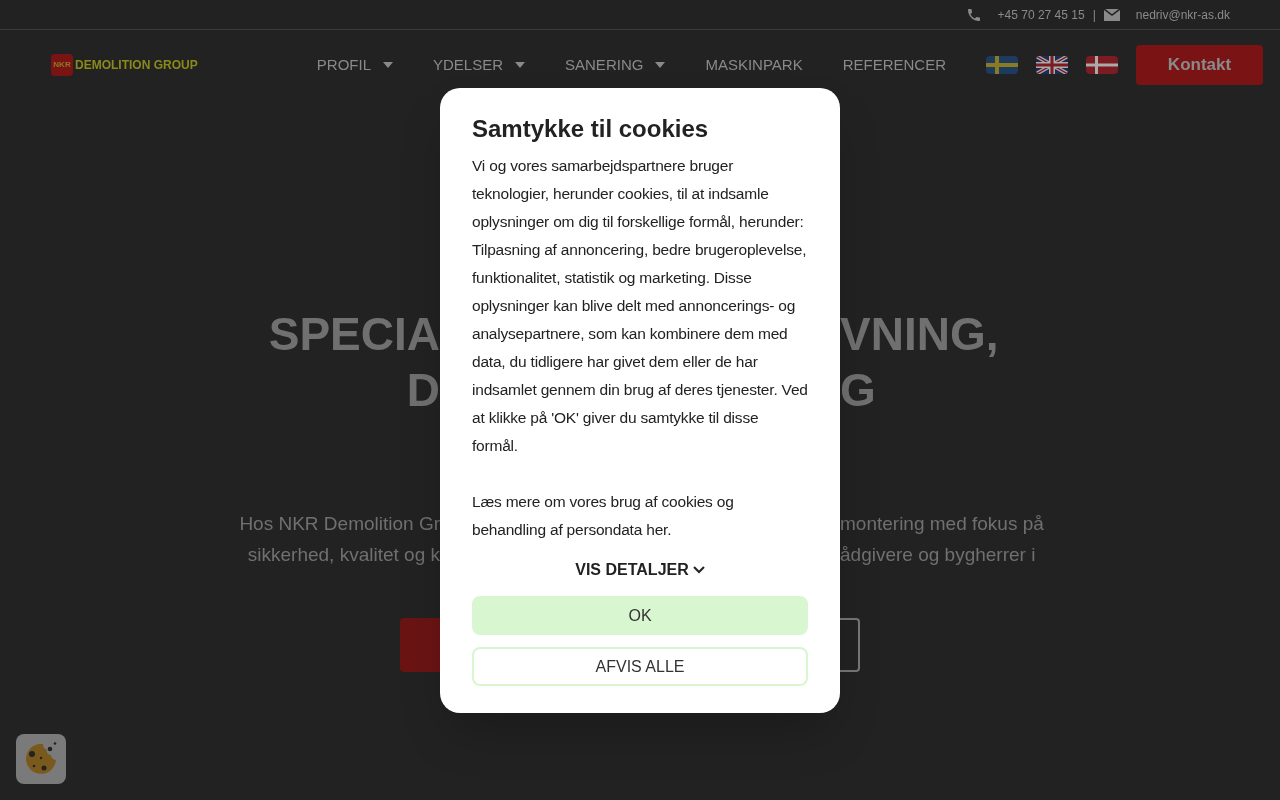 Image resolution: width=1280 pixels, height=800 pixels. What do you see at coordinates (603, 516) in the screenshot?
I see `dialog-text: Læs mere om vores brug af cookies og behandling af persondata her.` at bounding box center [603, 516].